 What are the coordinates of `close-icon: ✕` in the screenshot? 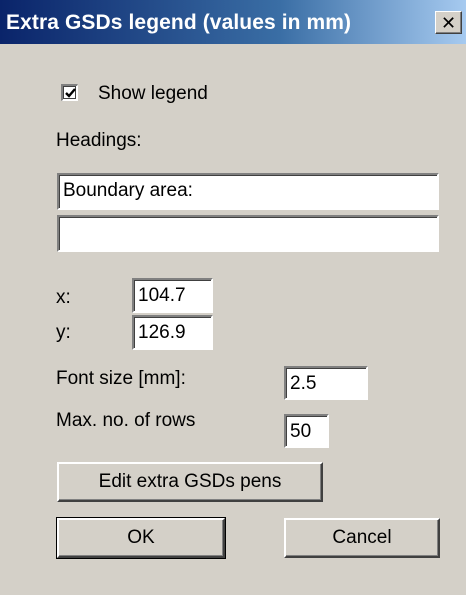 It's located at (448, 22).